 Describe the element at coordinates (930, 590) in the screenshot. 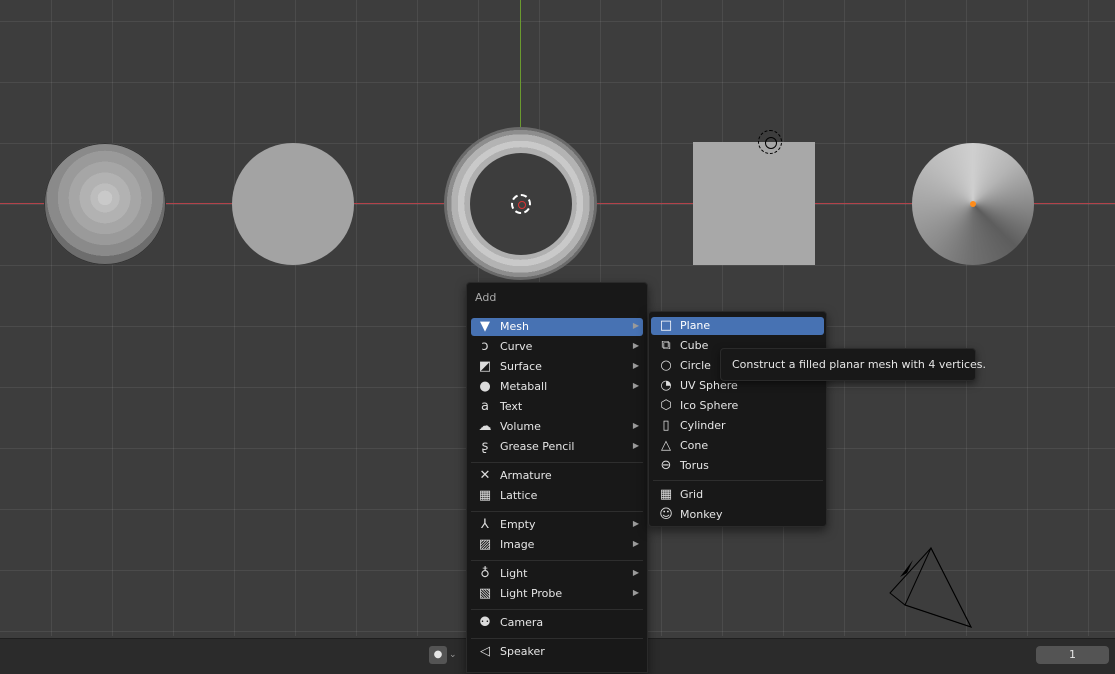

I see `camera-object-icon` at that location.